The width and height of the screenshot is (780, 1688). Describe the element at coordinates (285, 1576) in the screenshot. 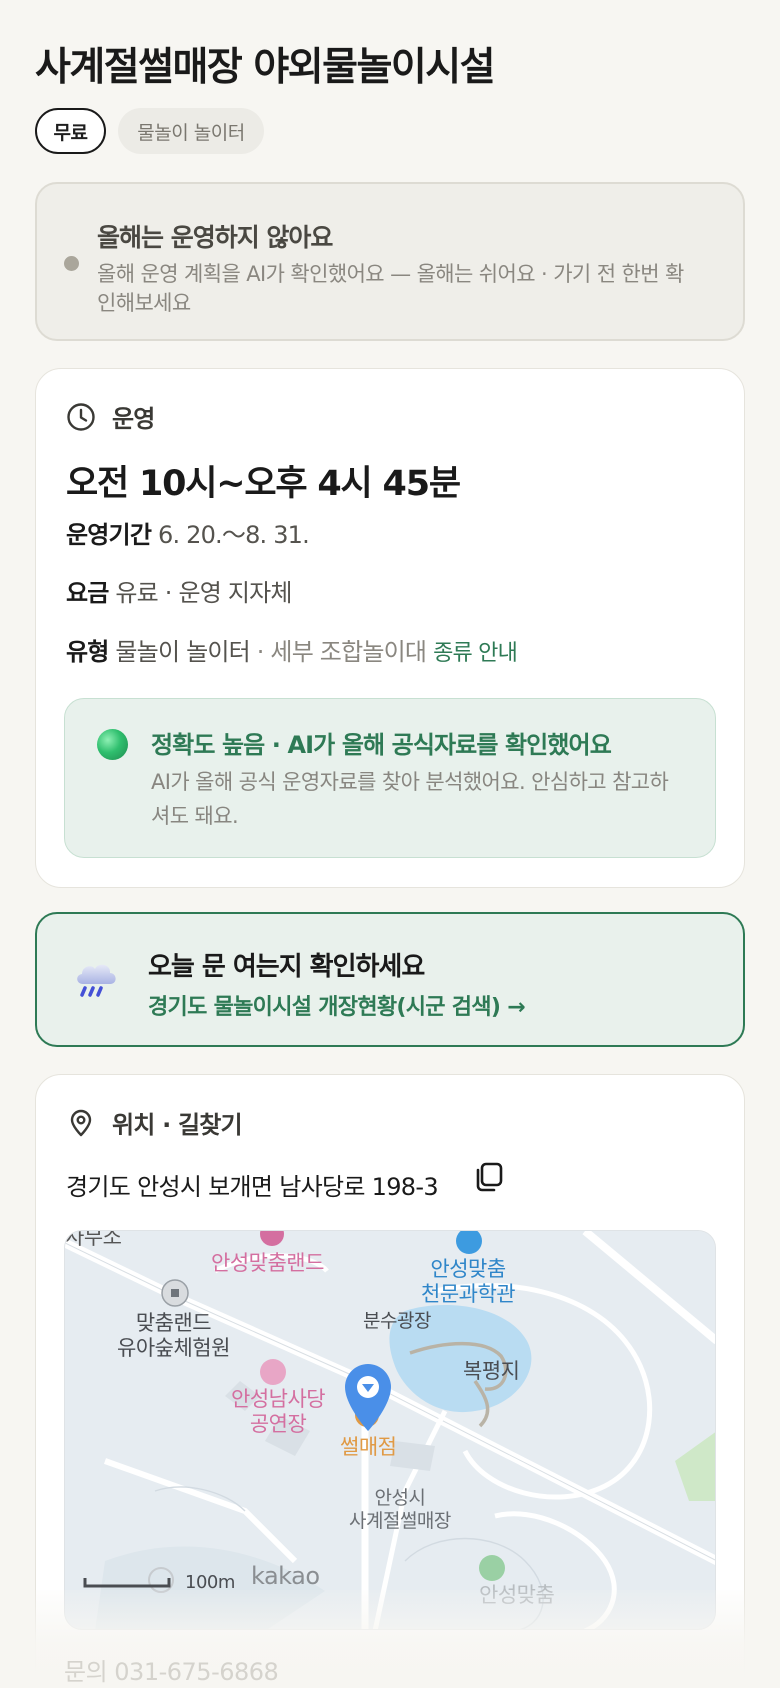

I see `map-provider-logo: kakao` at that location.